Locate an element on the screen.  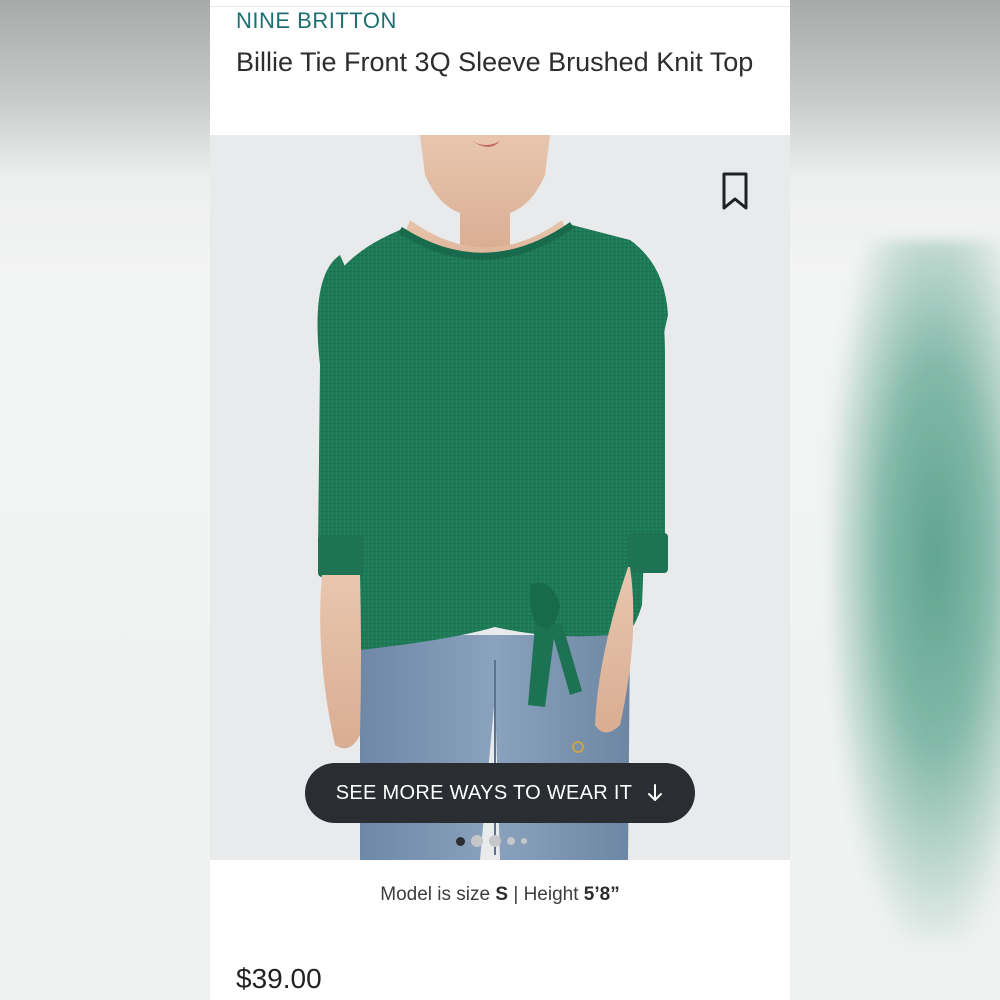
carousel-pagination is located at coordinates (491, 841).